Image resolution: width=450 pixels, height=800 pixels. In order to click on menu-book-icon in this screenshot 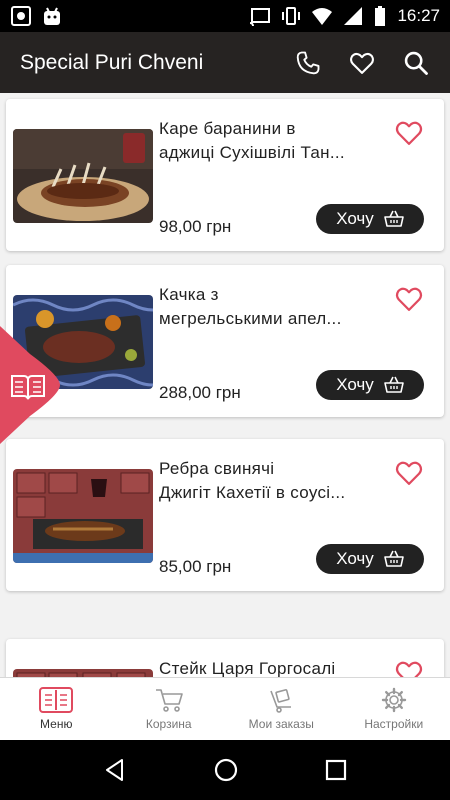, I will do `click(56, 700)`.